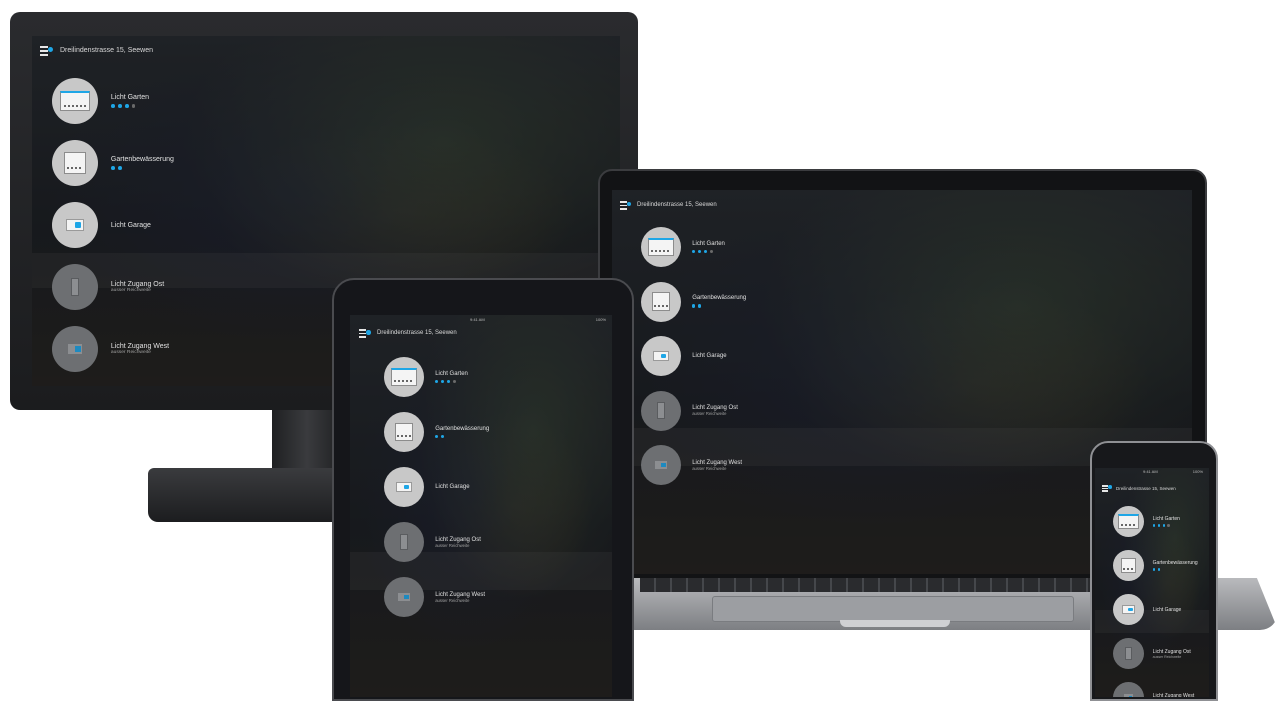 This screenshot has height=701, width=1278. Describe the element at coordinates (890, 585) in the screenshot. I see `laptop-keyboard` at that location.